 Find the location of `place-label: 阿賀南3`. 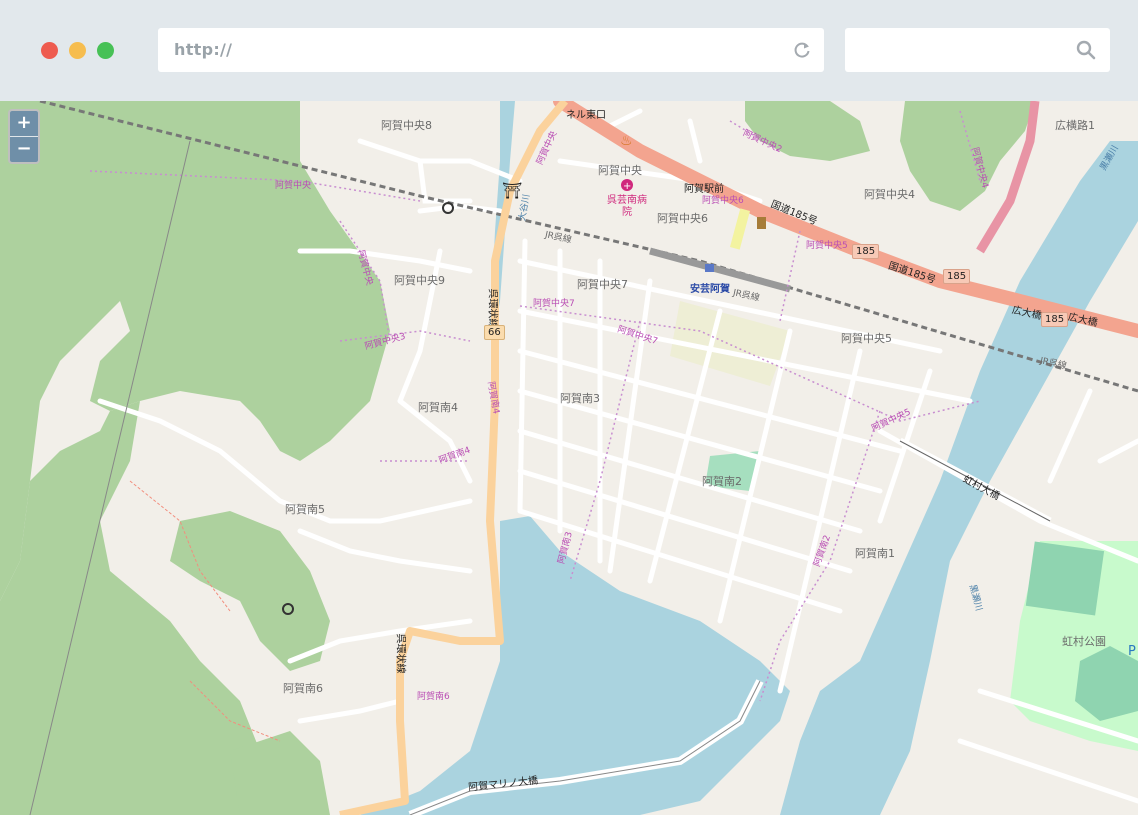

place-label: 阿賀南3 is located at coordinates (580, 398).